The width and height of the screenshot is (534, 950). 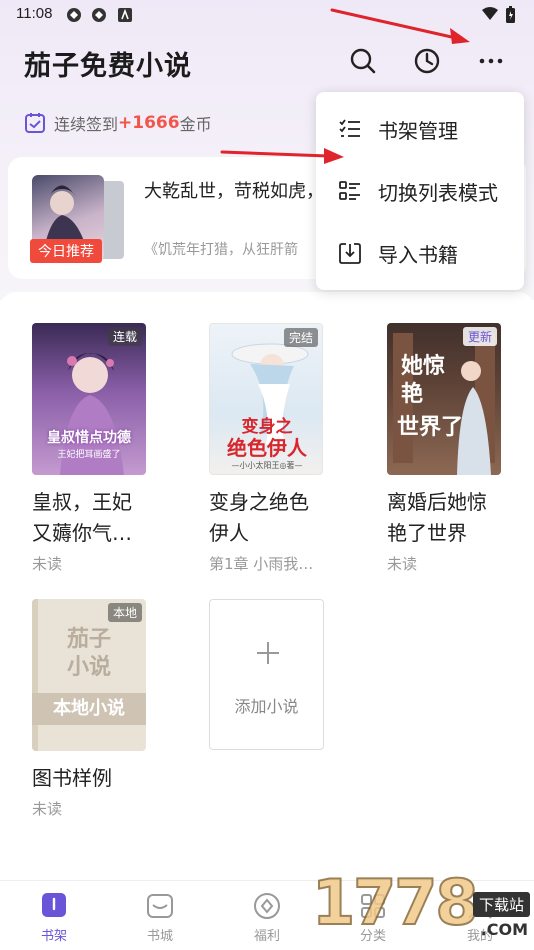 I want to click on book-cover-title: 绝色伊人, so click(x=267, y=448).